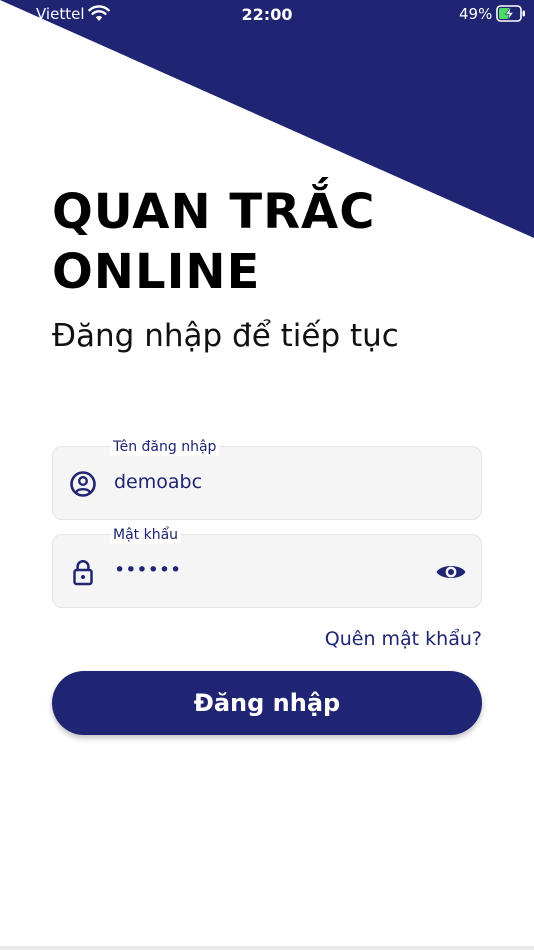  What do you see at coordinates (146, 535) in the screenshot?
I see `password-label: Mật khẩu` at bounding box center [146, 535].